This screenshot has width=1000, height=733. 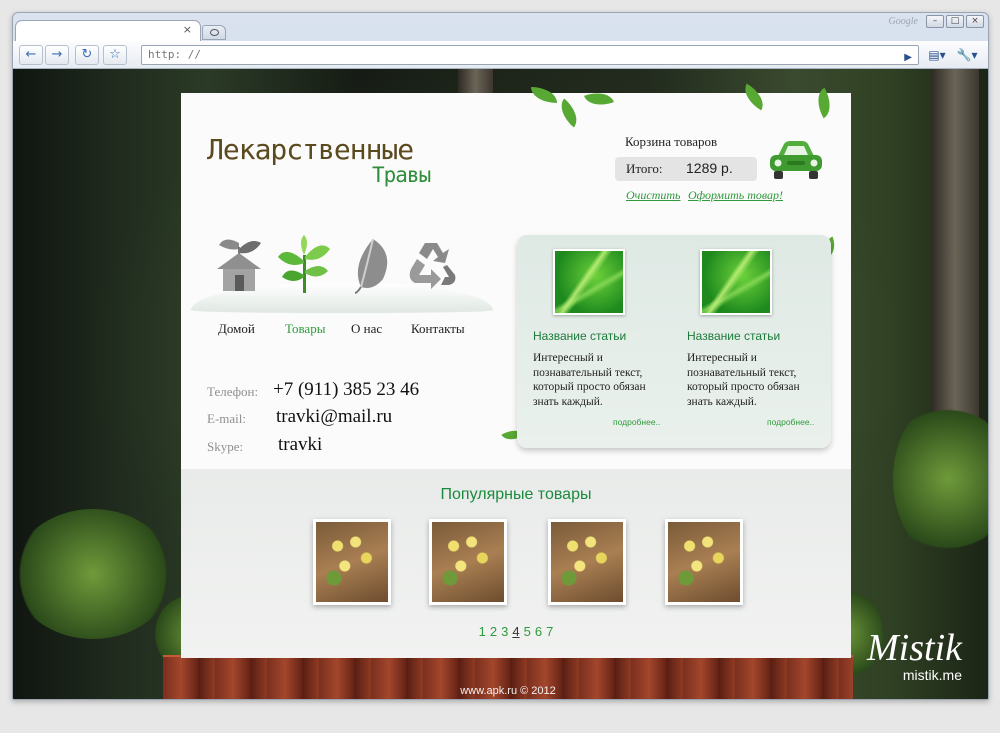 I want to click on page-menu-icon: ▤▾, so click(x=937, y=55).